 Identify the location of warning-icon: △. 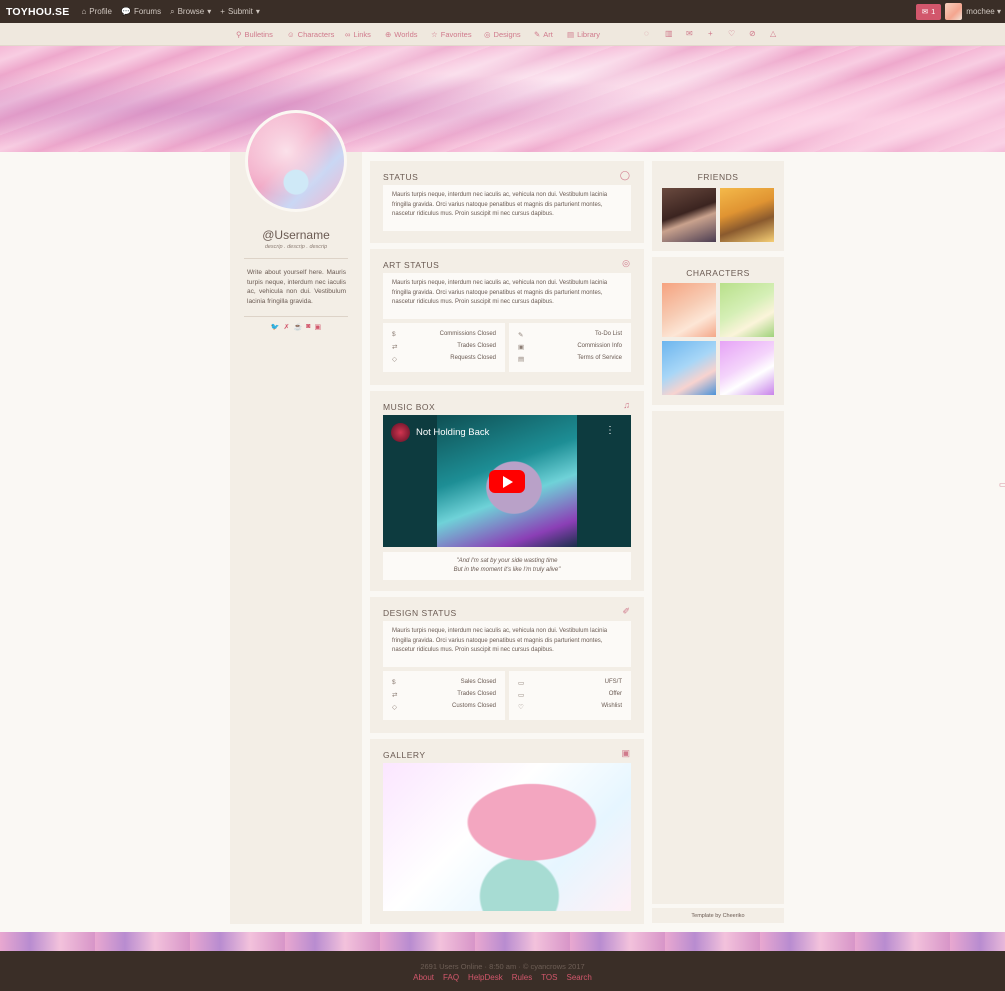
(773, 33).